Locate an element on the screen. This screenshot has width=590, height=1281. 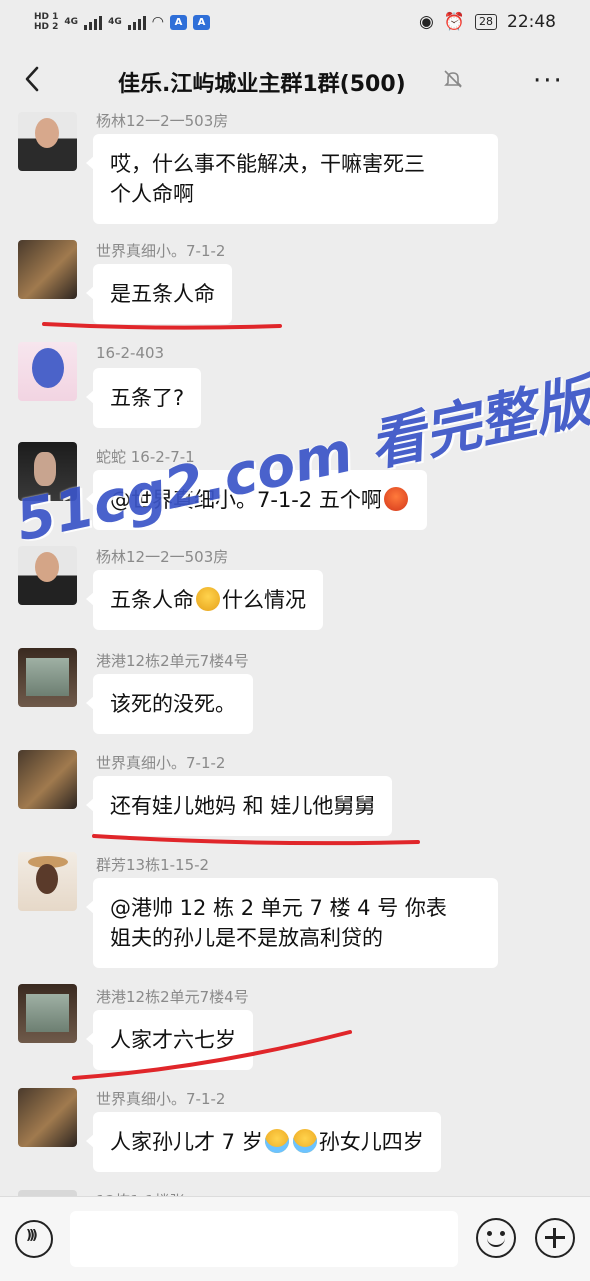
alarm-icon: ⏰ is located at coordinates (454, 22).